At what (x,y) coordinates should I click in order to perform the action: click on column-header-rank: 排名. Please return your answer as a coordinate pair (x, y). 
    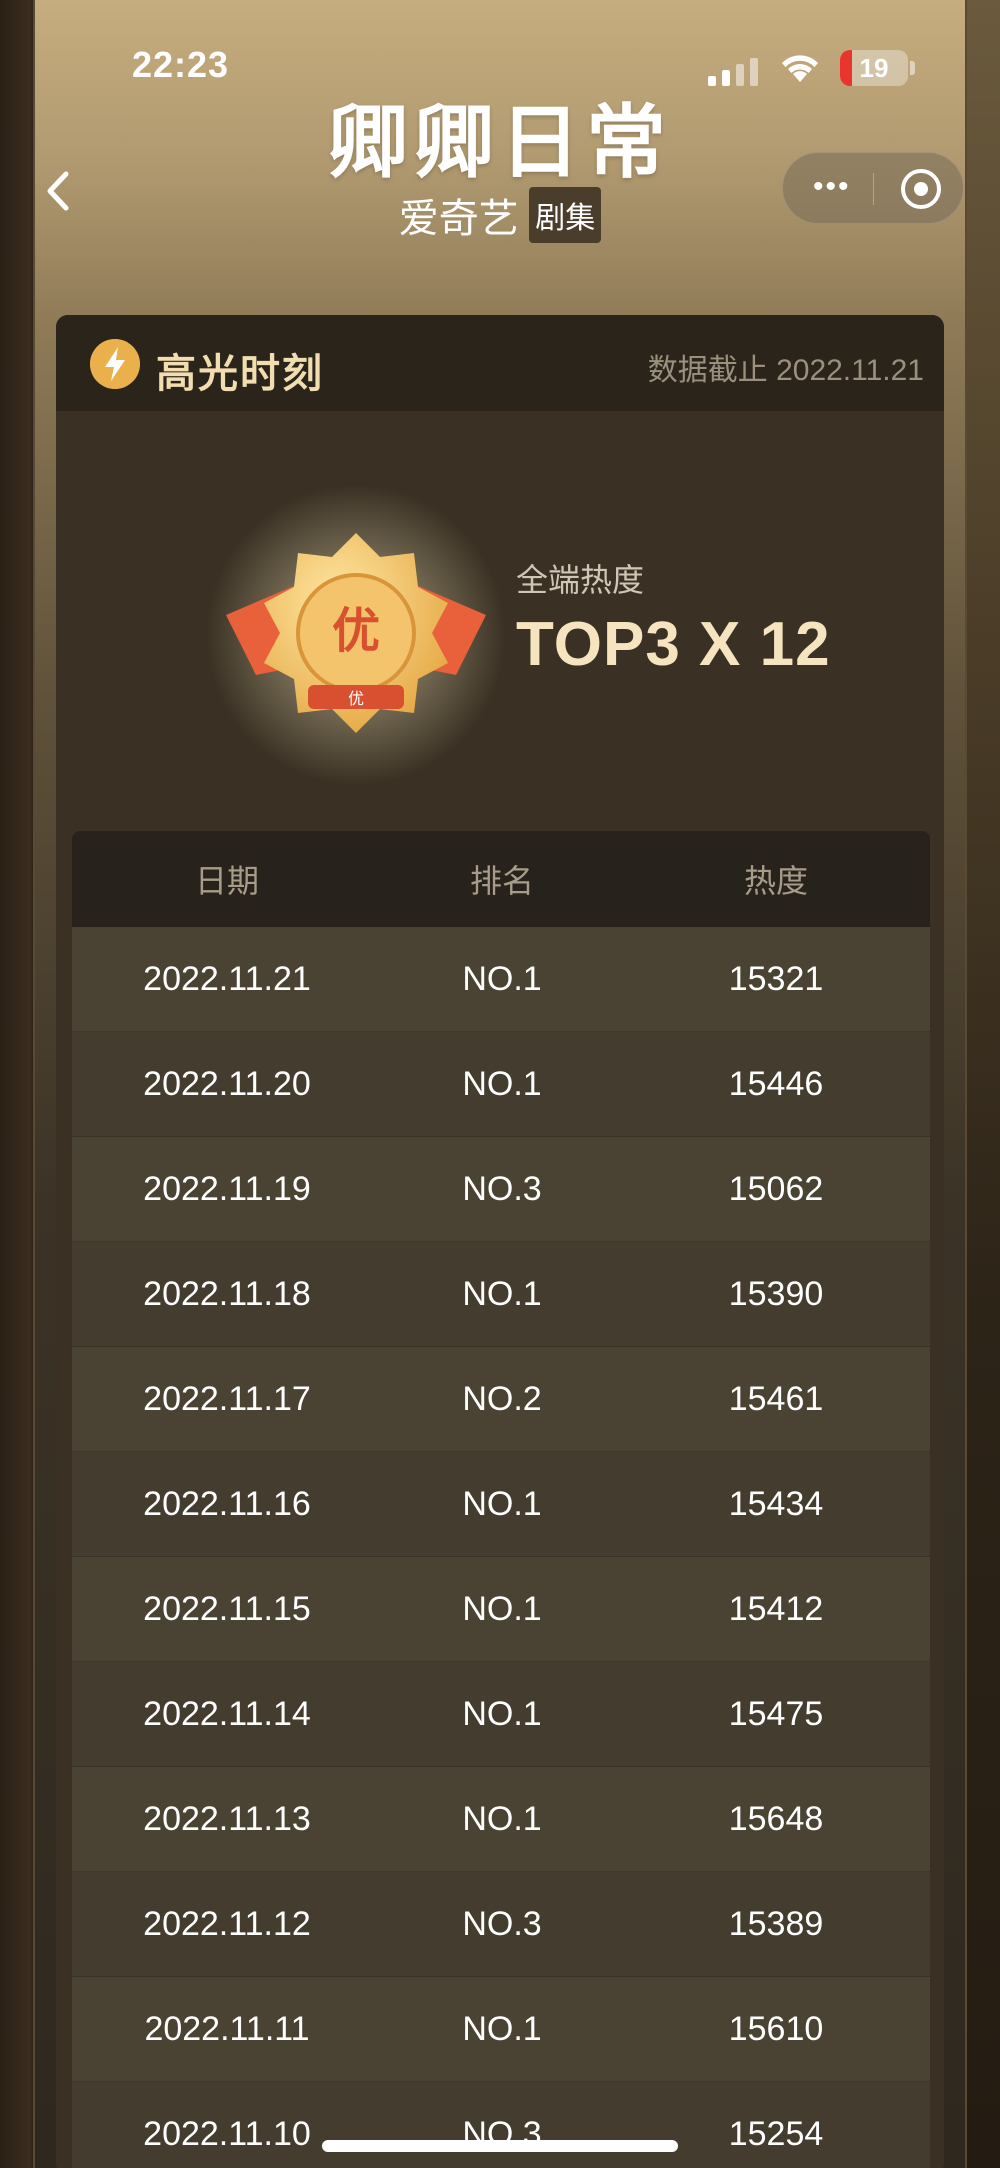
    Looking at the image, I should click on (501, 881).